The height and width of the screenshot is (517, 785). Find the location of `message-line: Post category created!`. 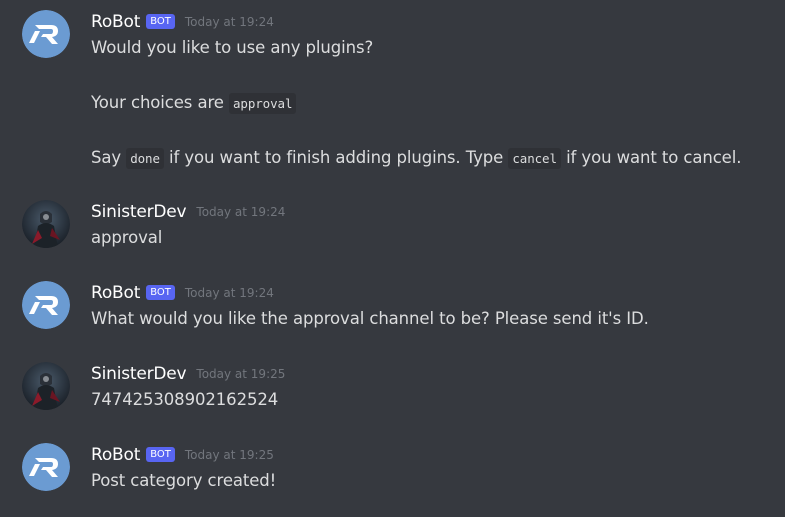

message-line: Post category created! is located at coordinates (183, 481).